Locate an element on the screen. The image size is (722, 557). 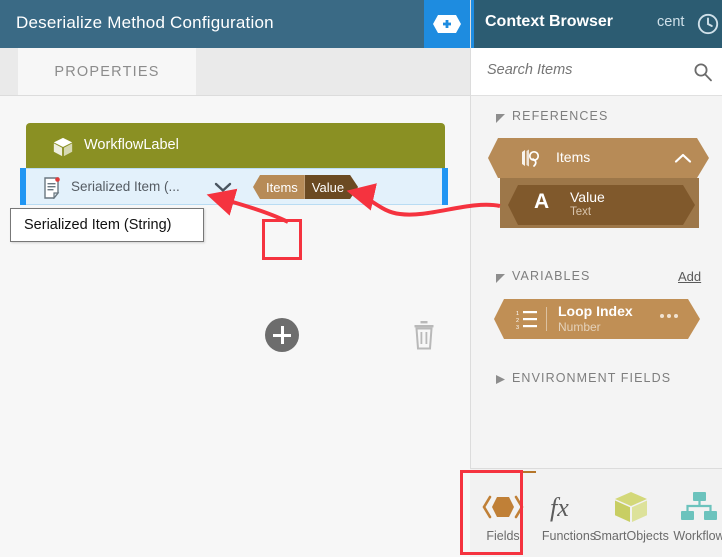
variable-row-divider is located at coordinates (546, 319).